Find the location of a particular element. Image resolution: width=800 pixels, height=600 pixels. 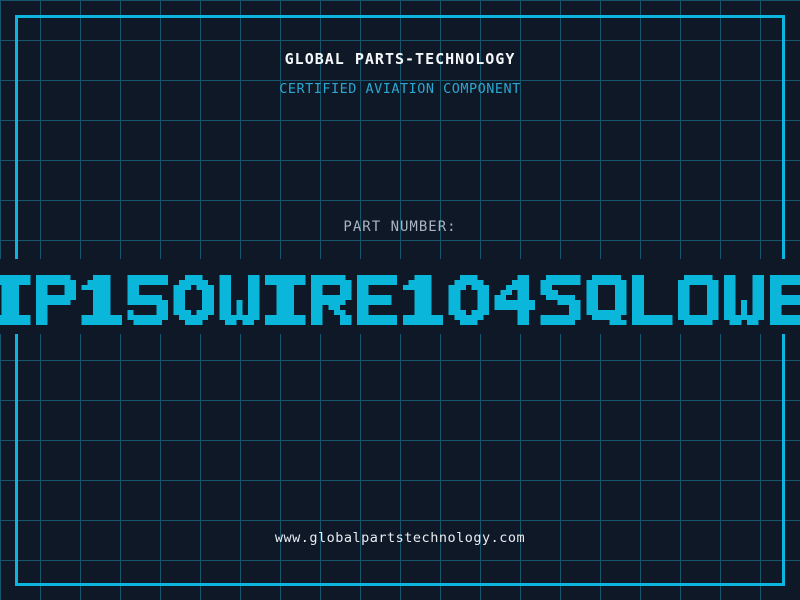

part-number-value is located at coordinates (400, 300).